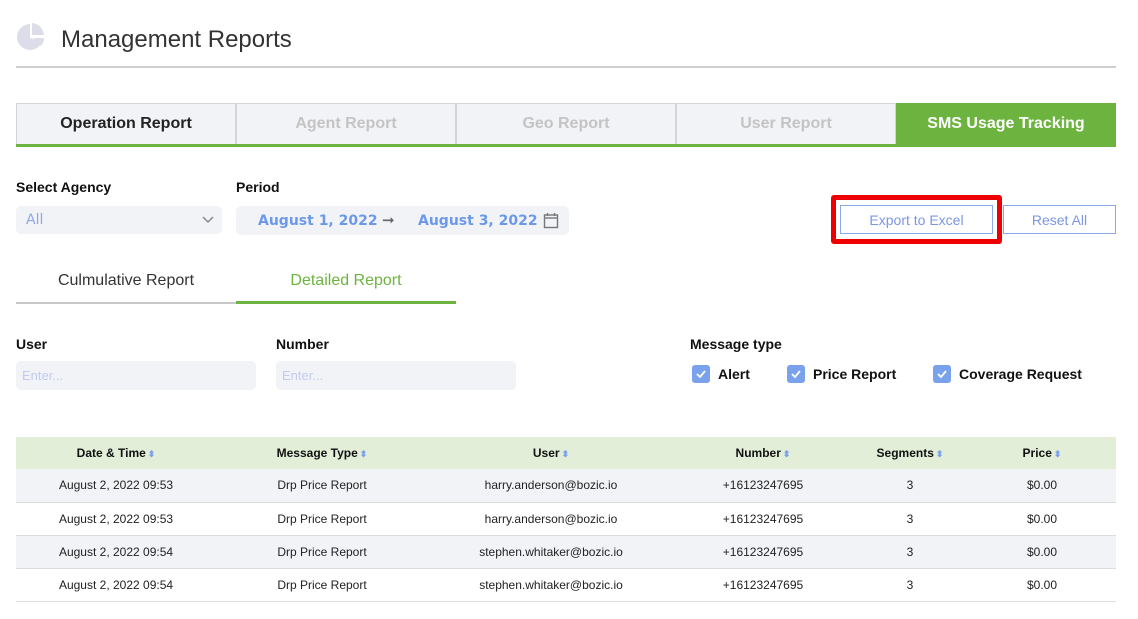 The width and height of the screenshot is (1138, 619). What do you see at coordinates (119, 220) in the screenshot?
I see `agency-select: All` at bounding box center [119, 220].